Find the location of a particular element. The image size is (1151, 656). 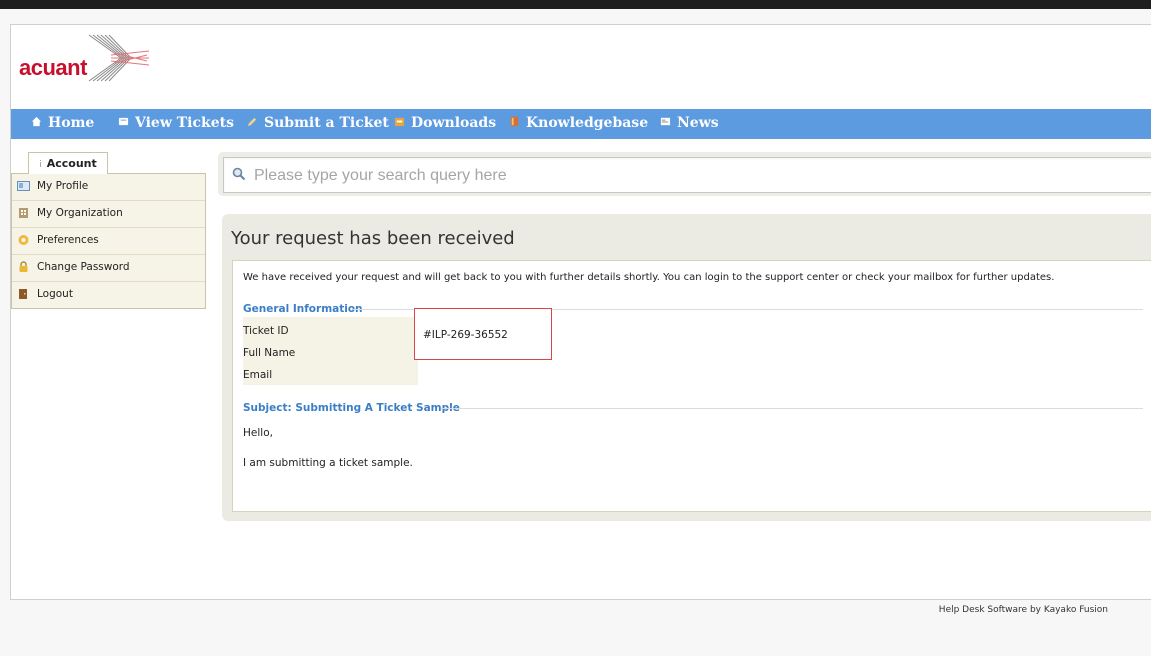

sidebar-item-label: My Profile is located at coordinates (63, 186).